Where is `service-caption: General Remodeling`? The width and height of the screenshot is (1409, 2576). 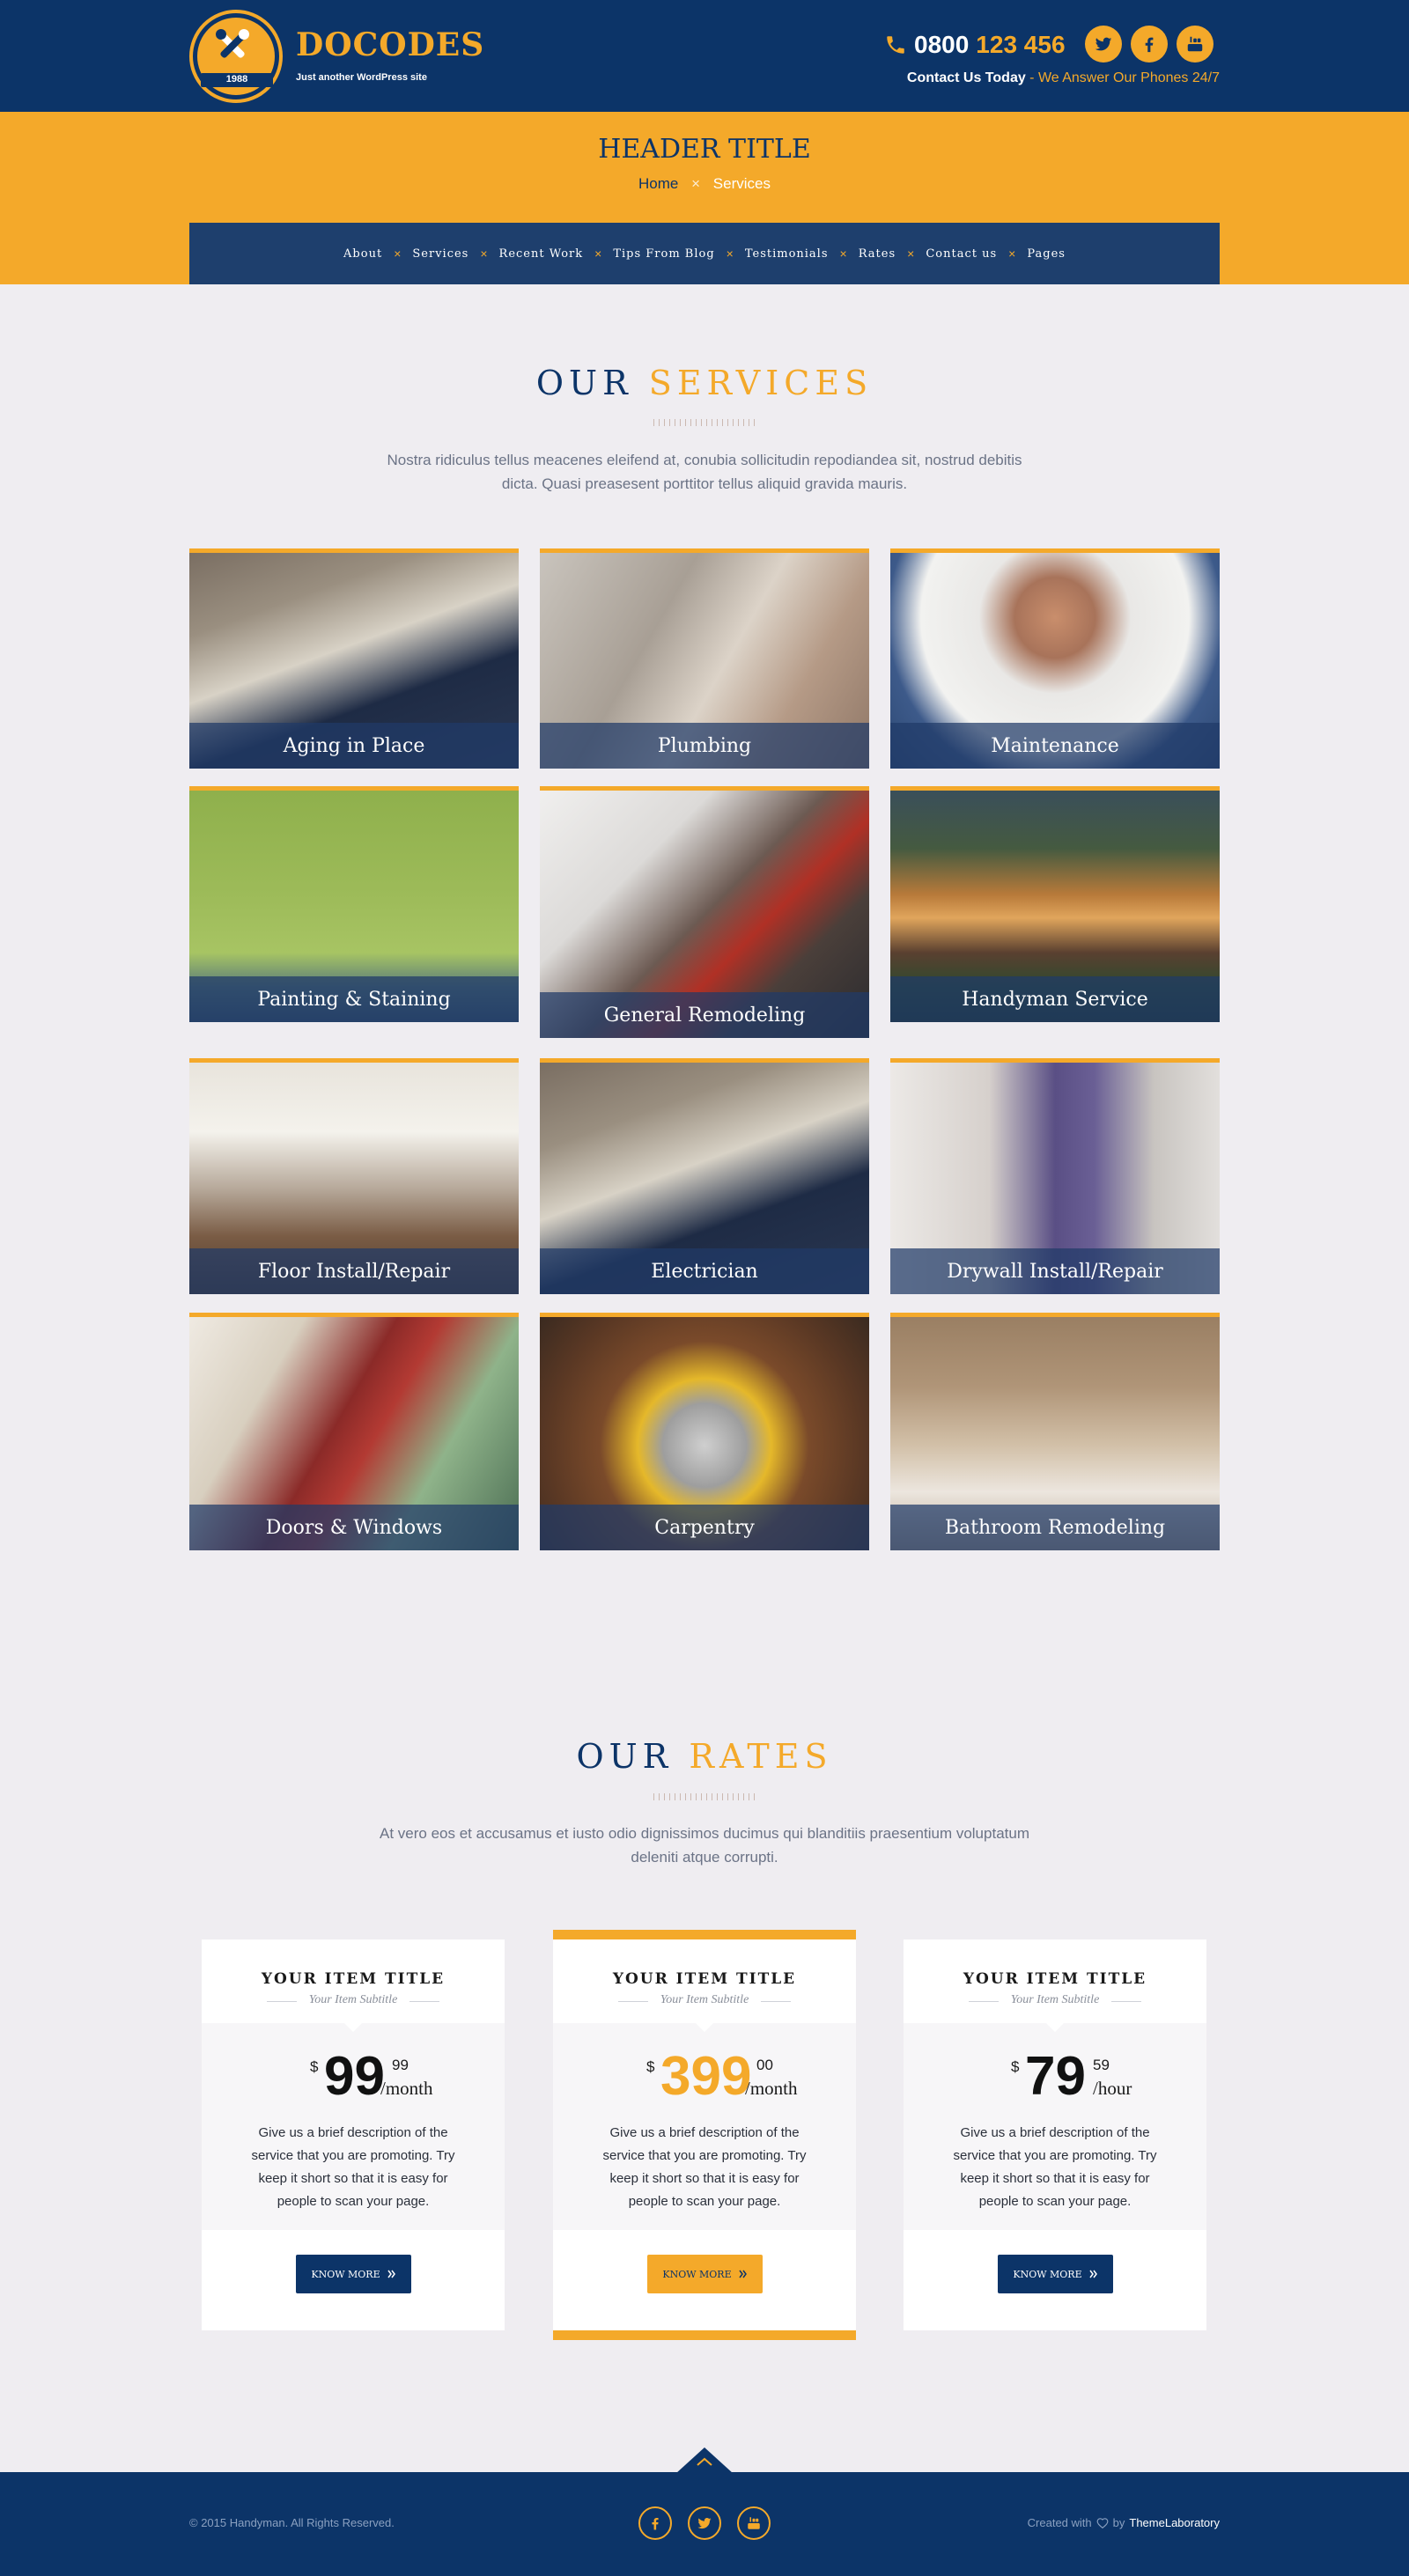 service-caption: General Remodeling is located at coordinates (704, 1015).